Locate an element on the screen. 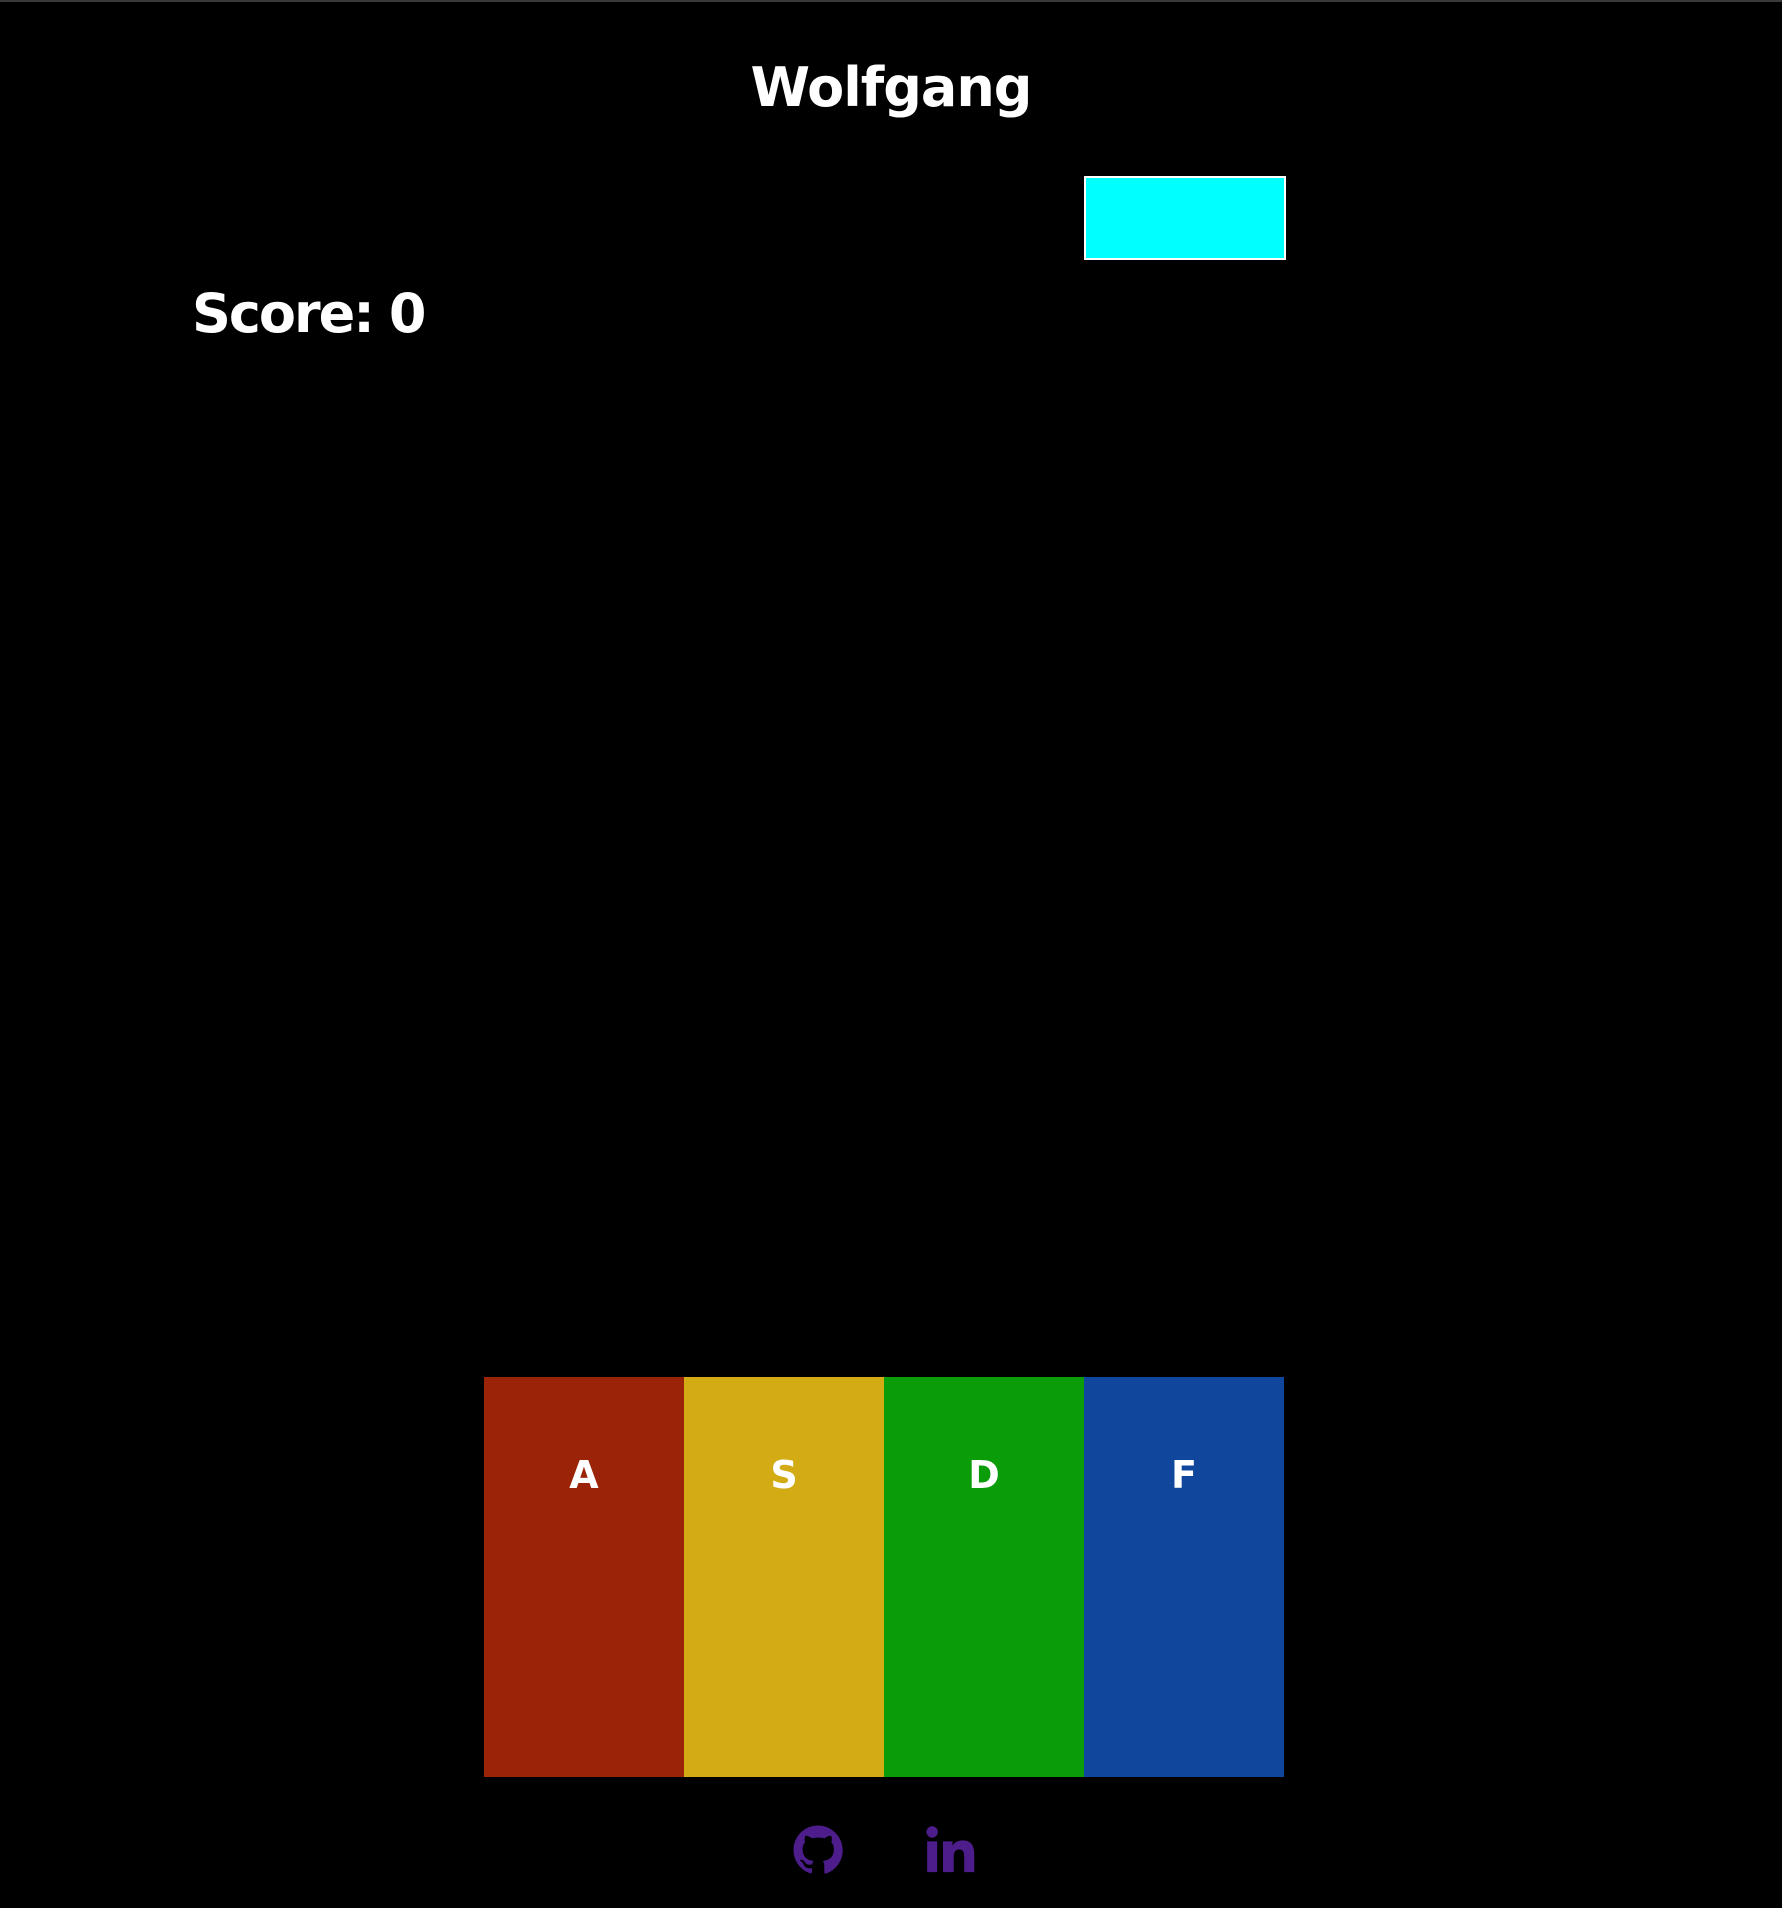 Image resolution: width=1782 pixels, height=1908 pixels. key-lane-s: S is located at coordinates (784, 1577).